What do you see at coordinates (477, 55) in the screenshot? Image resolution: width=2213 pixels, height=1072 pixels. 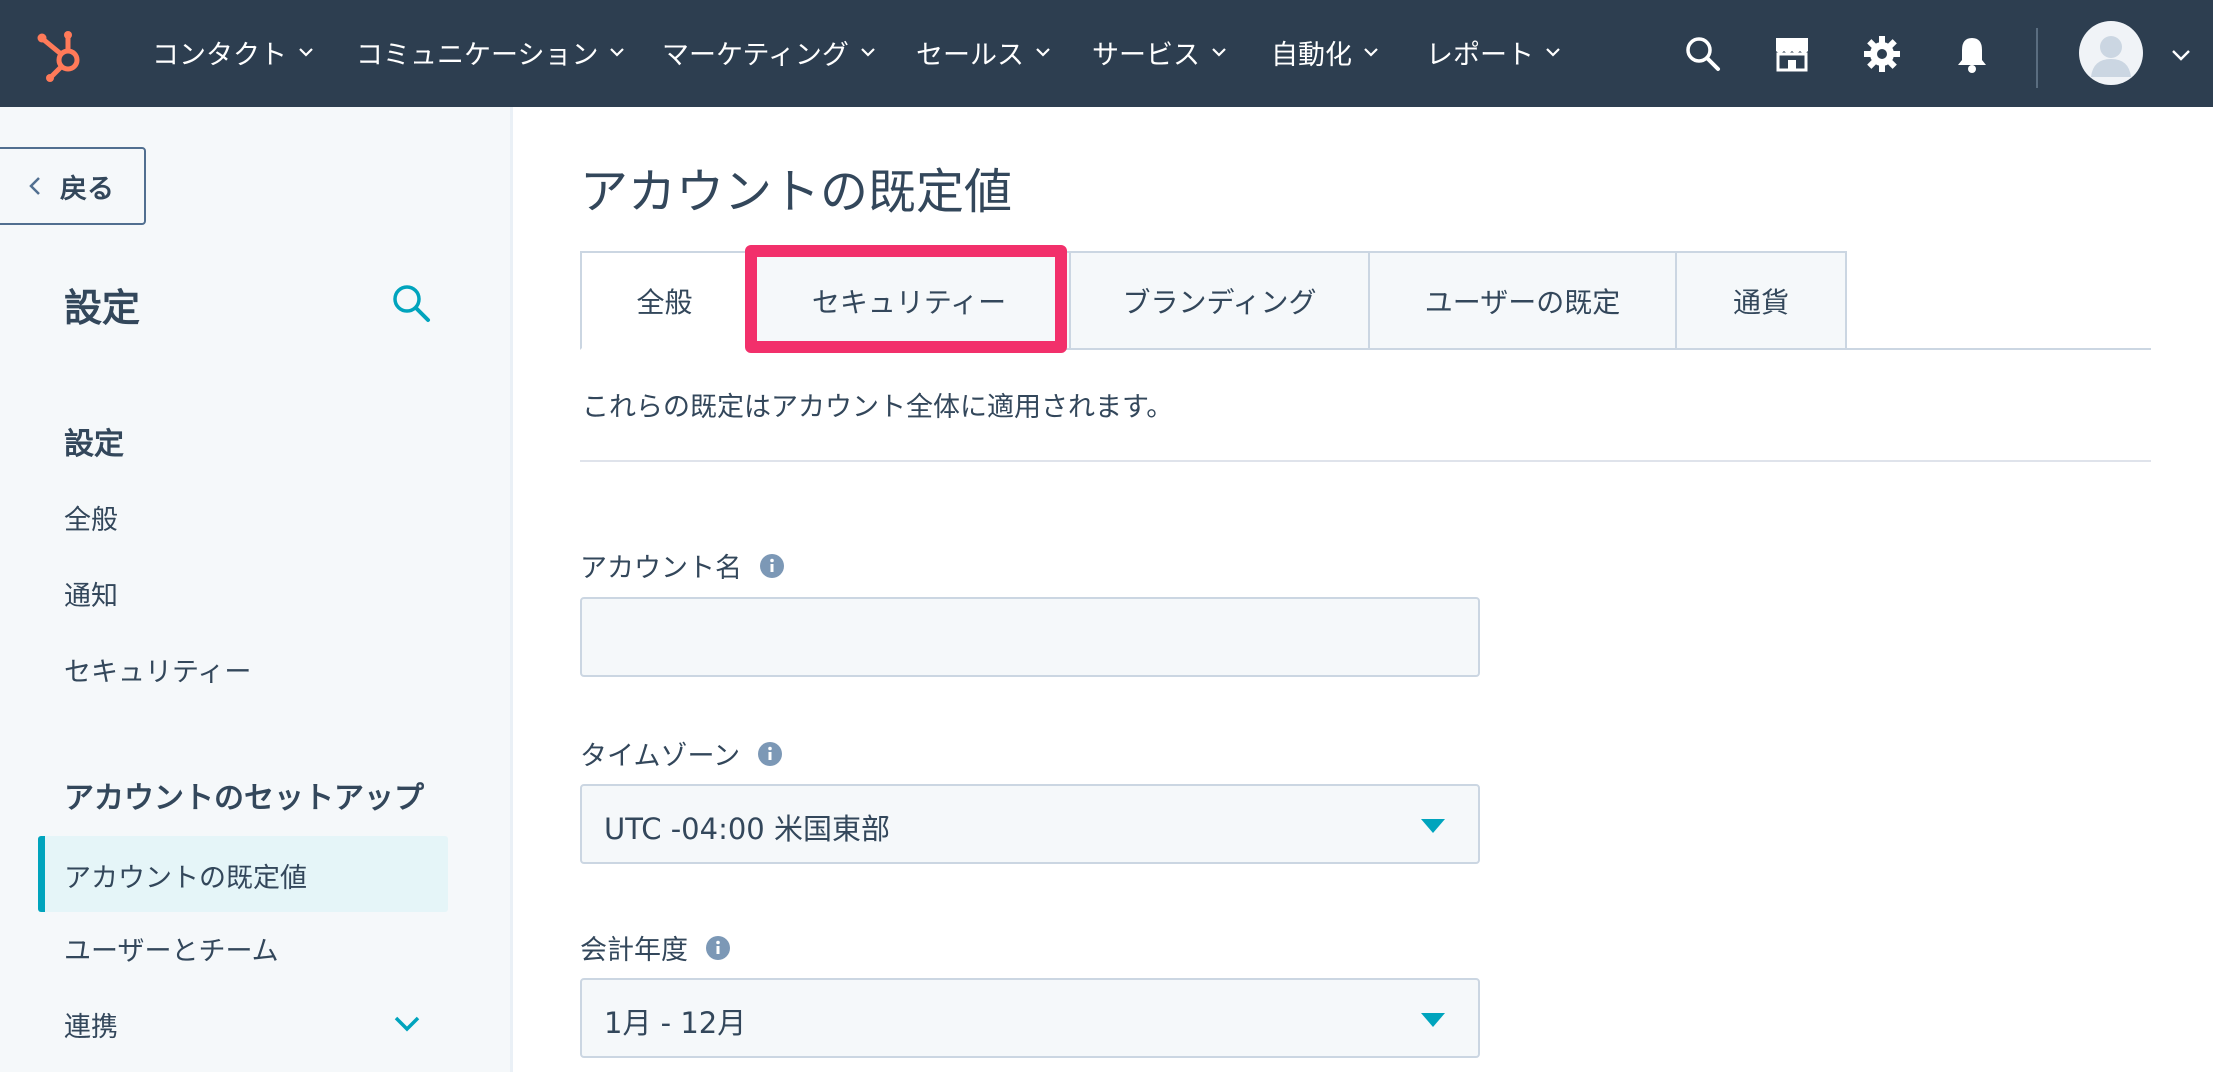 I see `nav-conversations-label: コミュニケーション` at bounding box center [477, 55].